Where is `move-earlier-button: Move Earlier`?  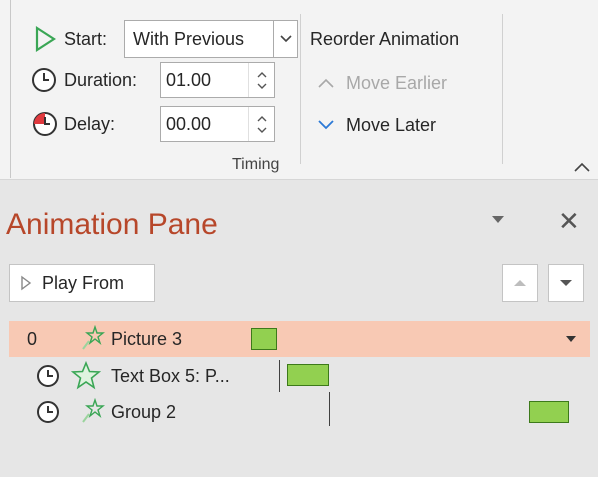 move-earlier-button: Move Earlier is located at coordinates (382, 83).